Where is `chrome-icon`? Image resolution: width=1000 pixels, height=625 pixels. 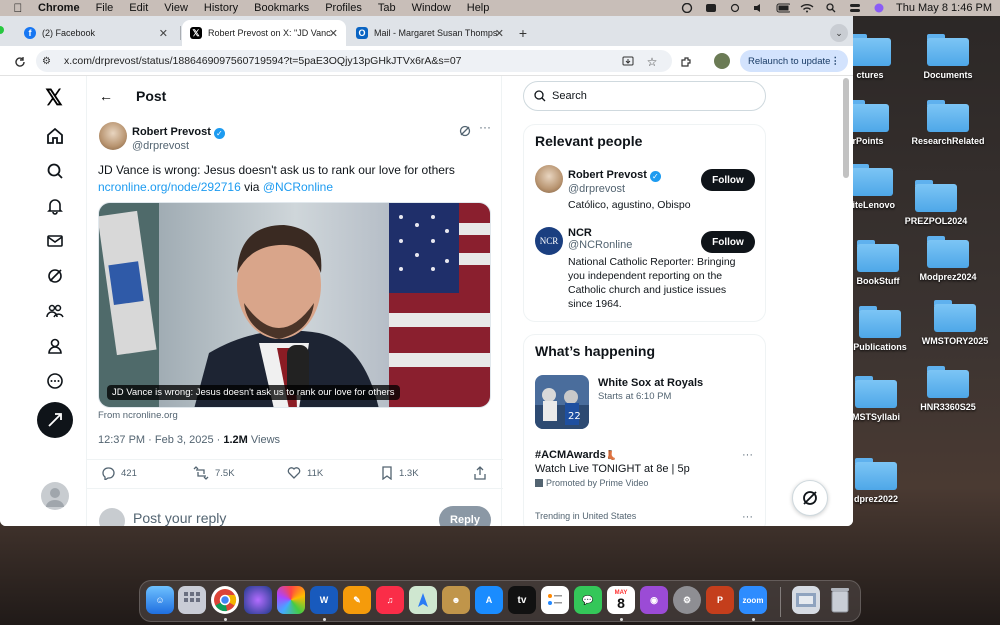
chrome-icon is located at coordinates (225, 600).